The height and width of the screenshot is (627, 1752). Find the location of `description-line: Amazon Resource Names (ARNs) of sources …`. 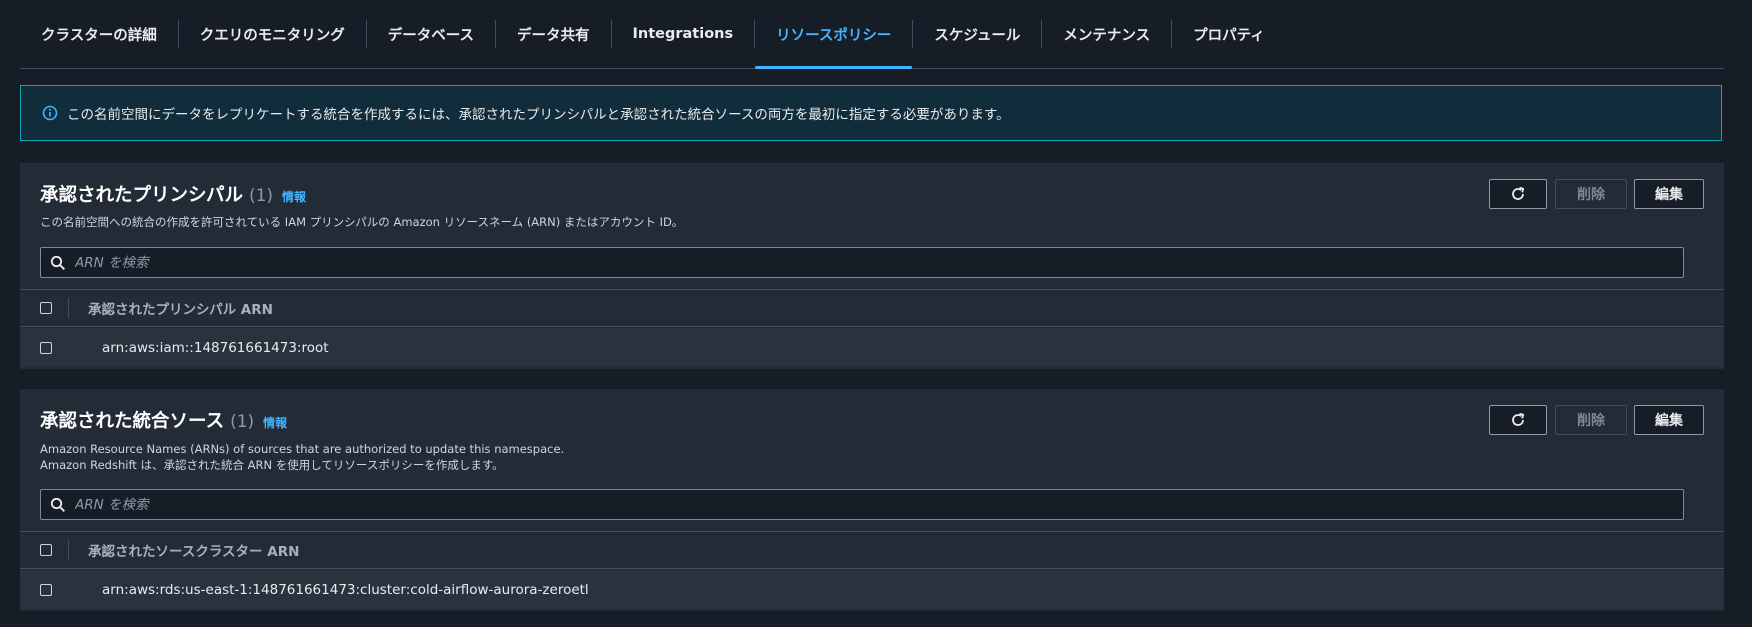

description-line: Amazon Resource Names (ARNs) of sources … is located at coordinates (302, 449).